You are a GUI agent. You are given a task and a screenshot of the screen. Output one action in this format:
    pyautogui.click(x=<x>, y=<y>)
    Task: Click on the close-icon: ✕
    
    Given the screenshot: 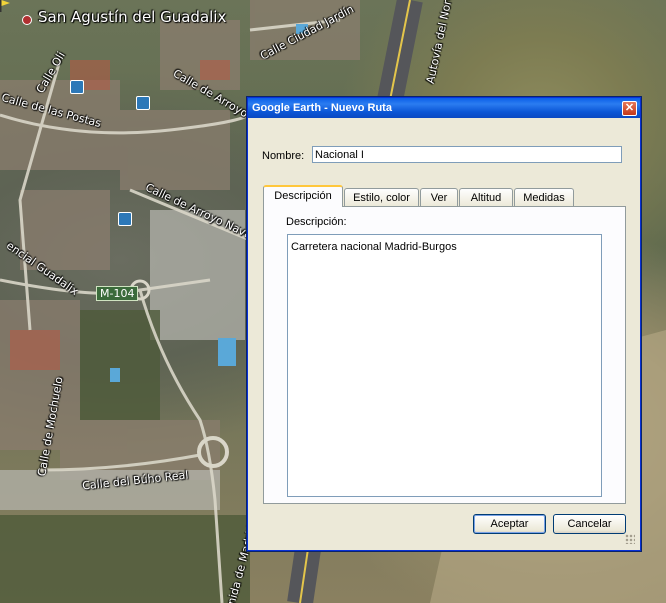 What is the action you would take?
    pyautogui.click(x=629, y=108)
    